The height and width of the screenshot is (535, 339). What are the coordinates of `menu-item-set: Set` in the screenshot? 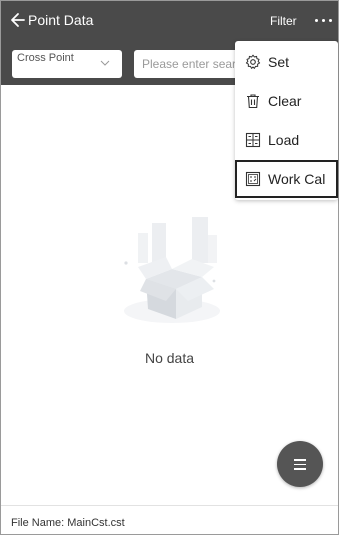 It's located at (286, 62).